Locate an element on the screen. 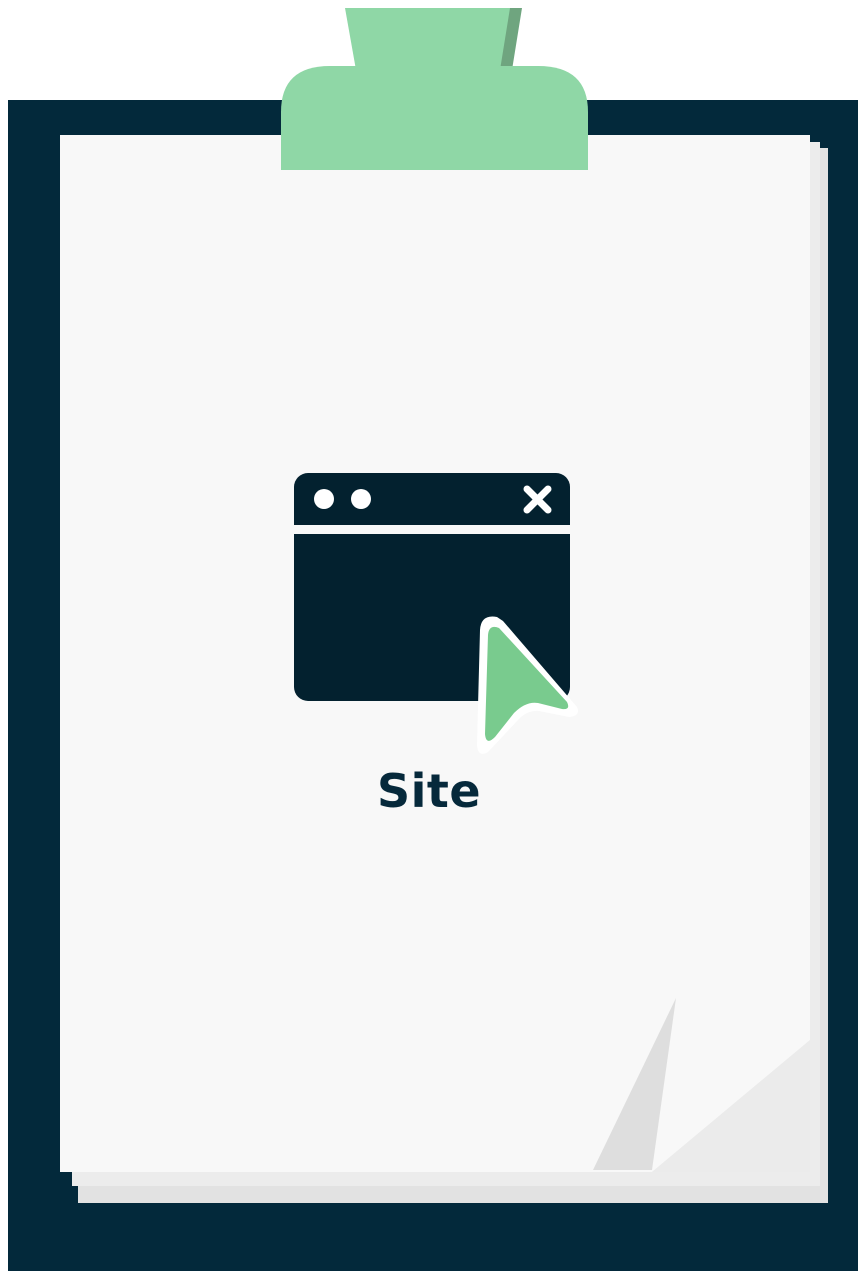 Image resolution: width=858 pixels, height=1271 pixels. site-label: Site is located at coordinates (429, 791).